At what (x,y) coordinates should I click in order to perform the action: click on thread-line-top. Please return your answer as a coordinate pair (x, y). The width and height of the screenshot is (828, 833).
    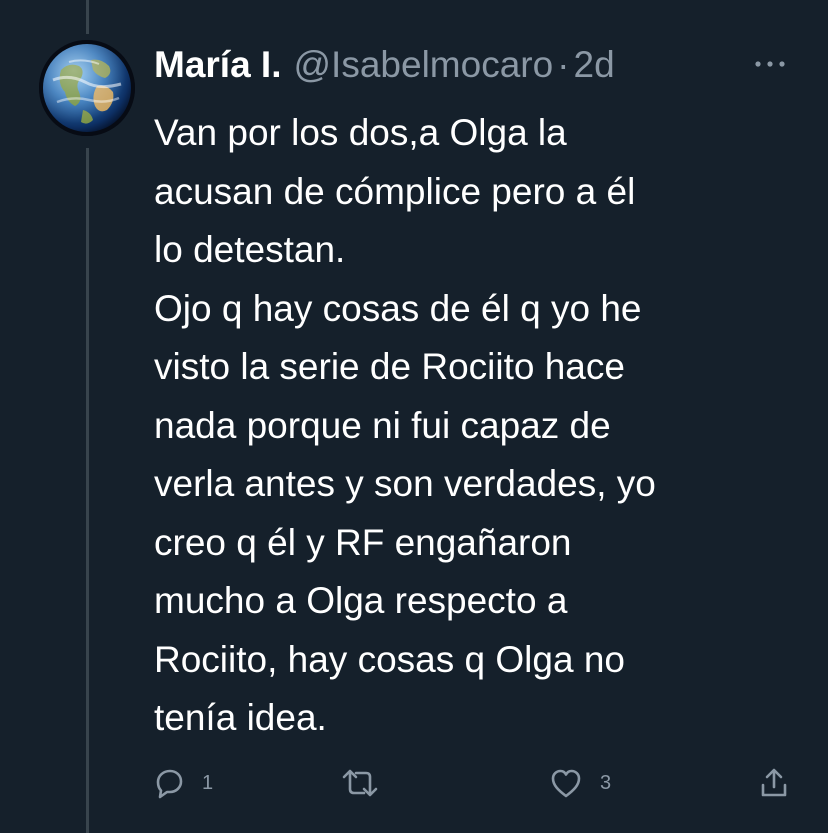
    Looking at the image, I should click on (87, 17).